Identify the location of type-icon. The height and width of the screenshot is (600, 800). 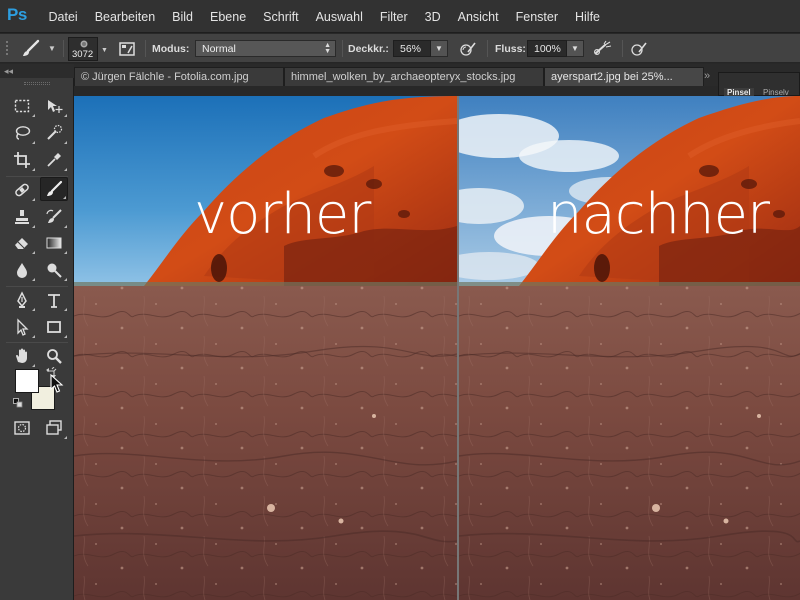
(54, 301).